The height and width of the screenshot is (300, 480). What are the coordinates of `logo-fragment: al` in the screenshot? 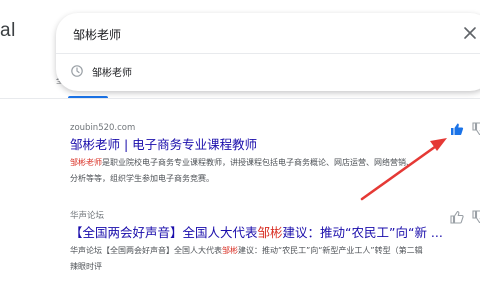 It's located at (8, 30).